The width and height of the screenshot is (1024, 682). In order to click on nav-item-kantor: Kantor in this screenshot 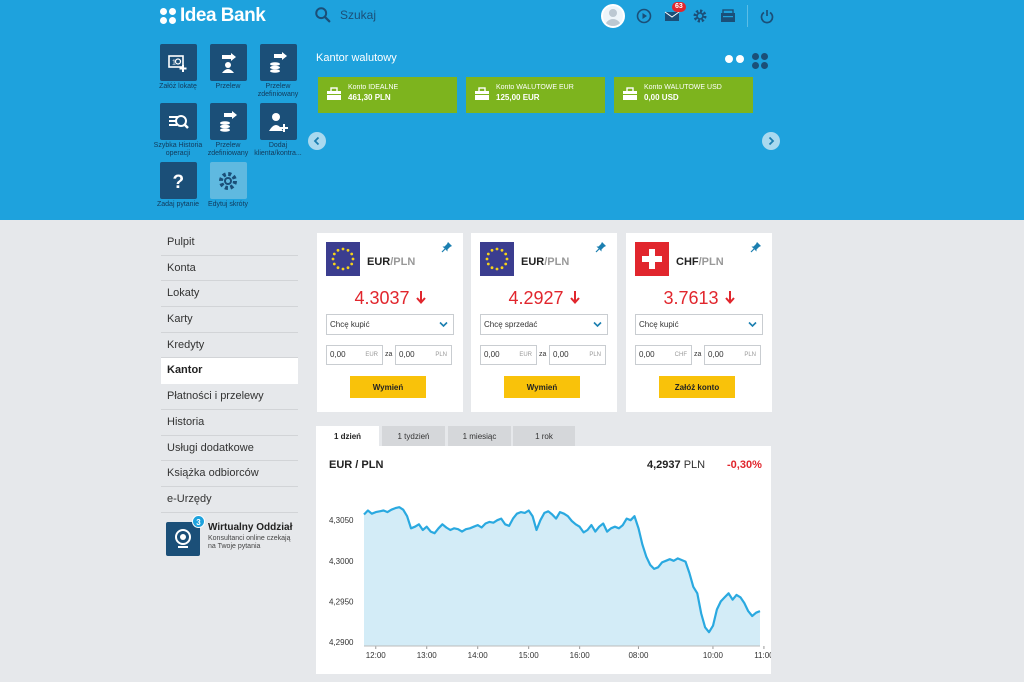, I will do `click(229, 371)`.